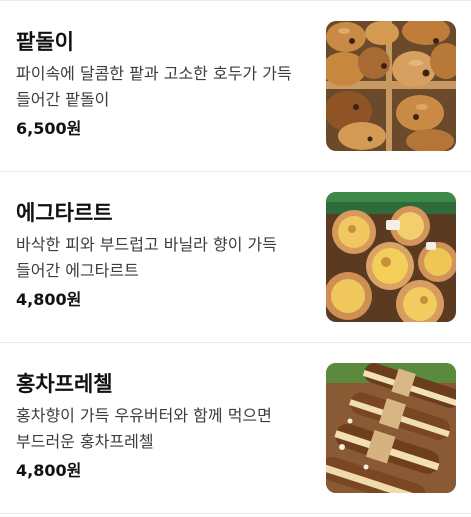  Describe the element at coordinates (391, 86) in the screenshot. I see `bread-photo-icon` at that location.